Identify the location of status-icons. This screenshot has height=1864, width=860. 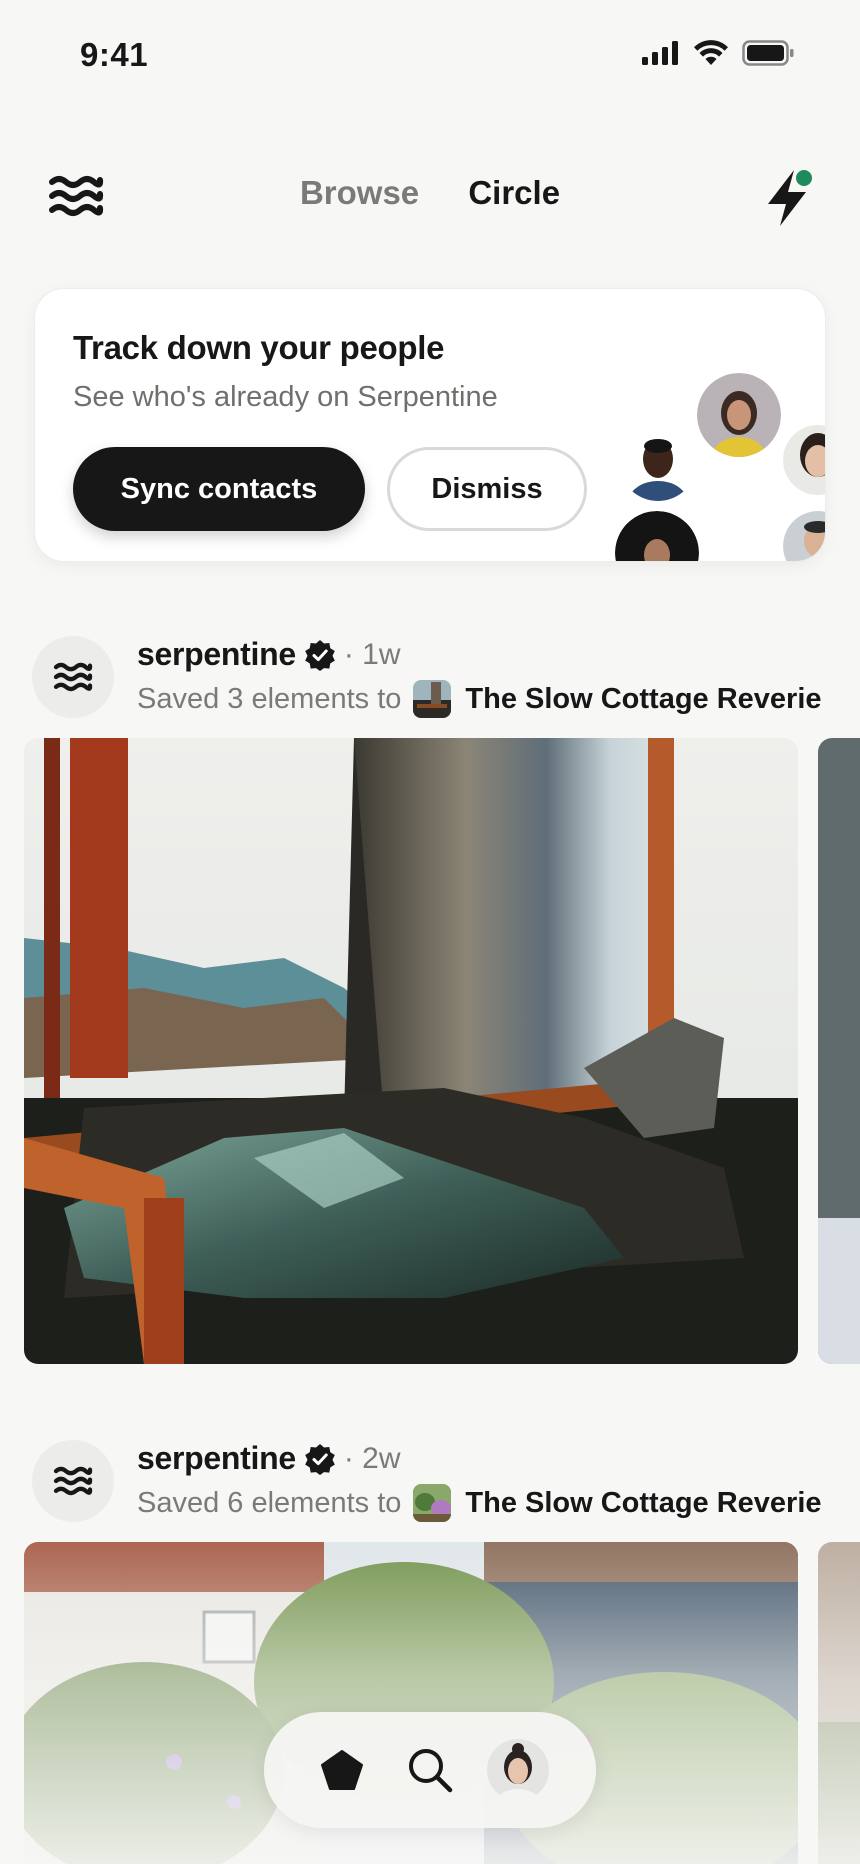
(718, 53).